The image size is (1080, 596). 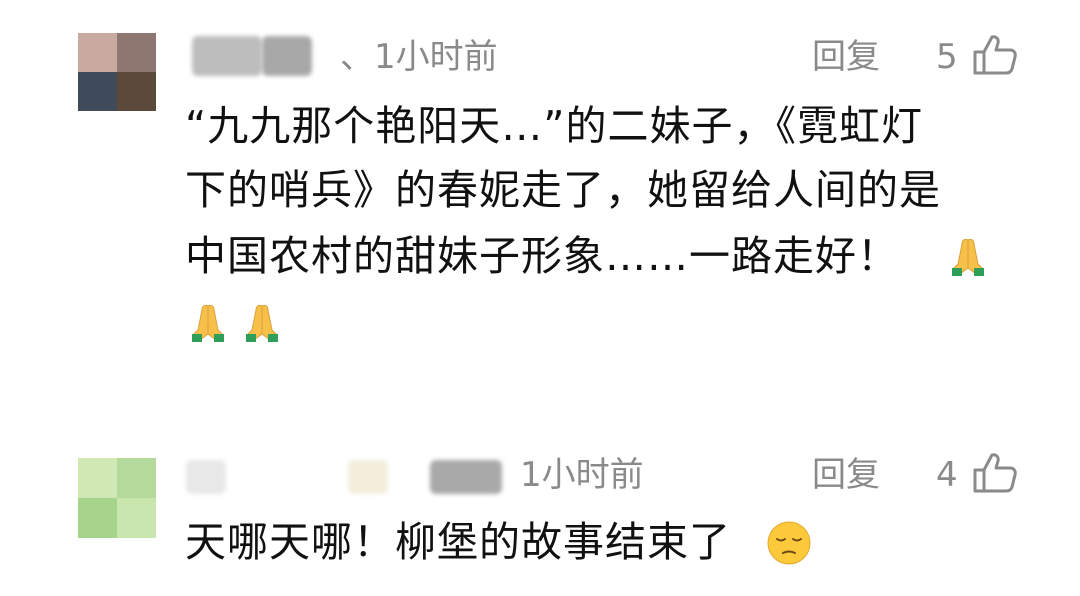 I want to click on comment-text-line-wrapper: 天哪天哪！柳堡的故事结束了, so click(x=458, y=542).